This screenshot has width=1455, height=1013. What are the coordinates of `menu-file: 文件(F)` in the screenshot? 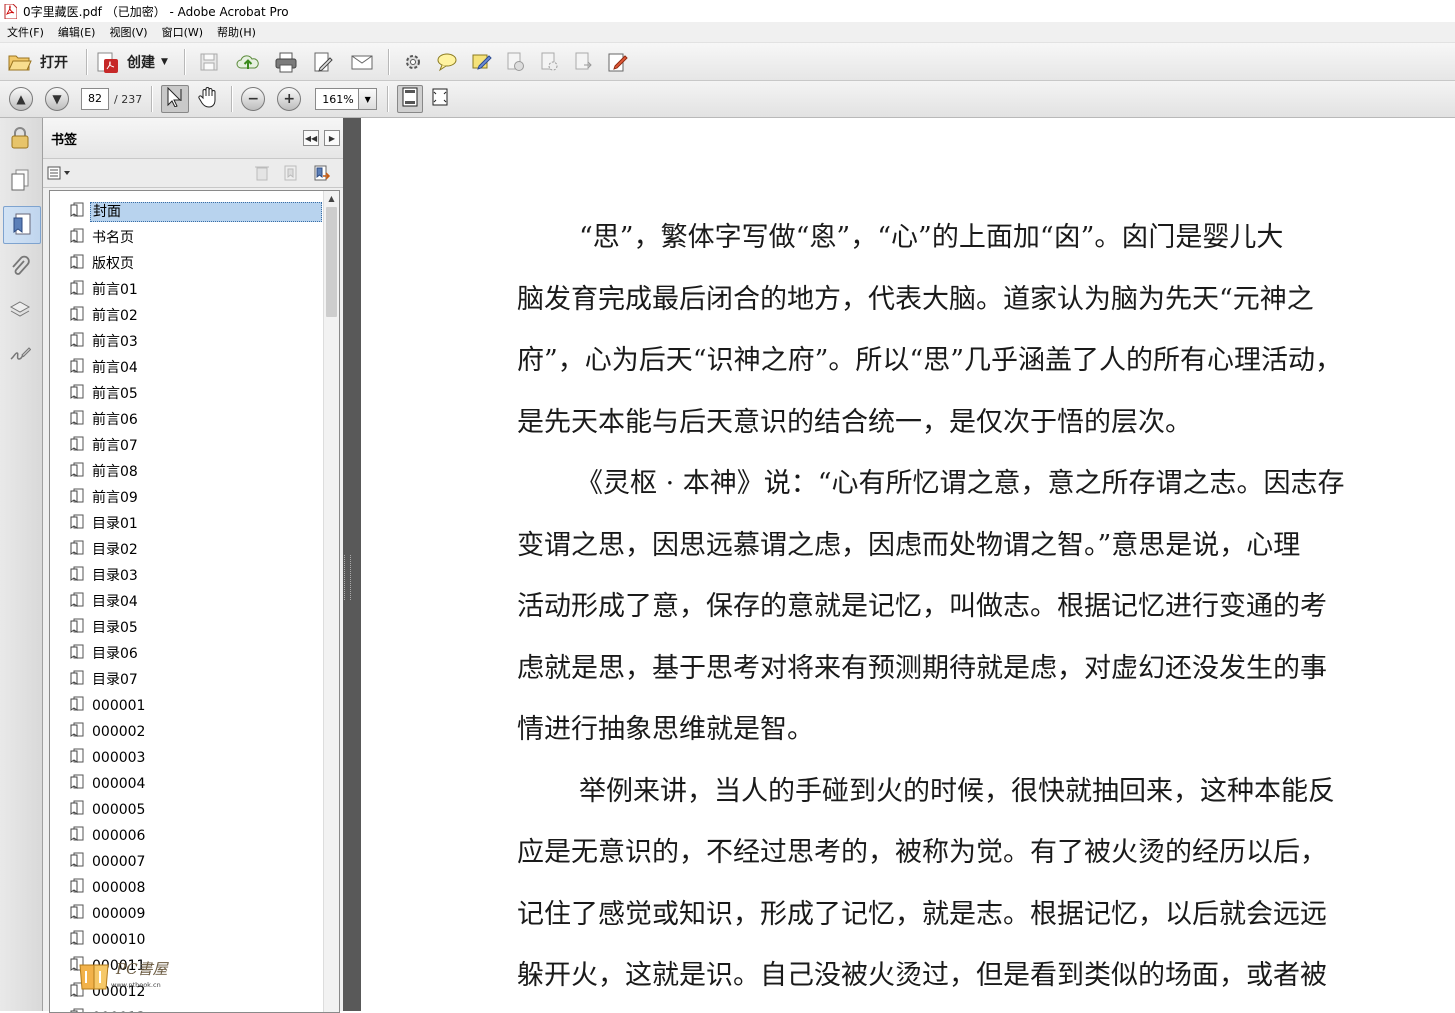 It's located at (25, 32).